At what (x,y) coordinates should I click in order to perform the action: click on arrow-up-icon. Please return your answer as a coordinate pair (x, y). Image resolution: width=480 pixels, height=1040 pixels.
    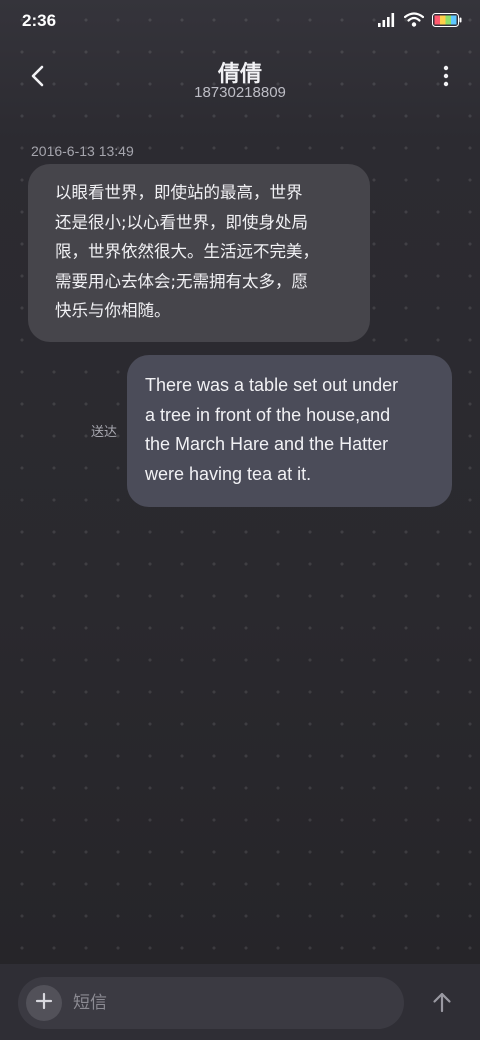
    Looking at the image, I should click on (442, 1004).